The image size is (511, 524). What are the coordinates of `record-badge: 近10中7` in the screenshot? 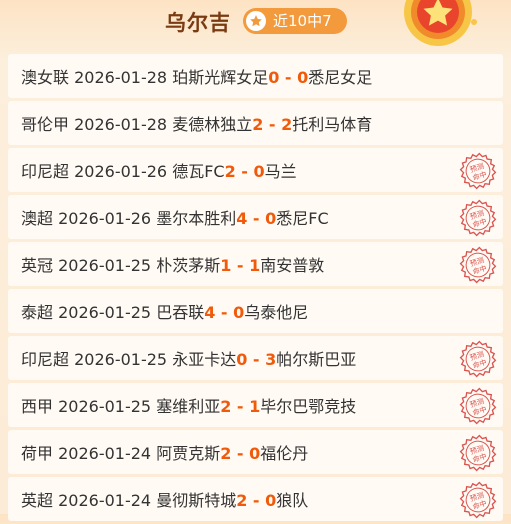 It's located at (295, 21).